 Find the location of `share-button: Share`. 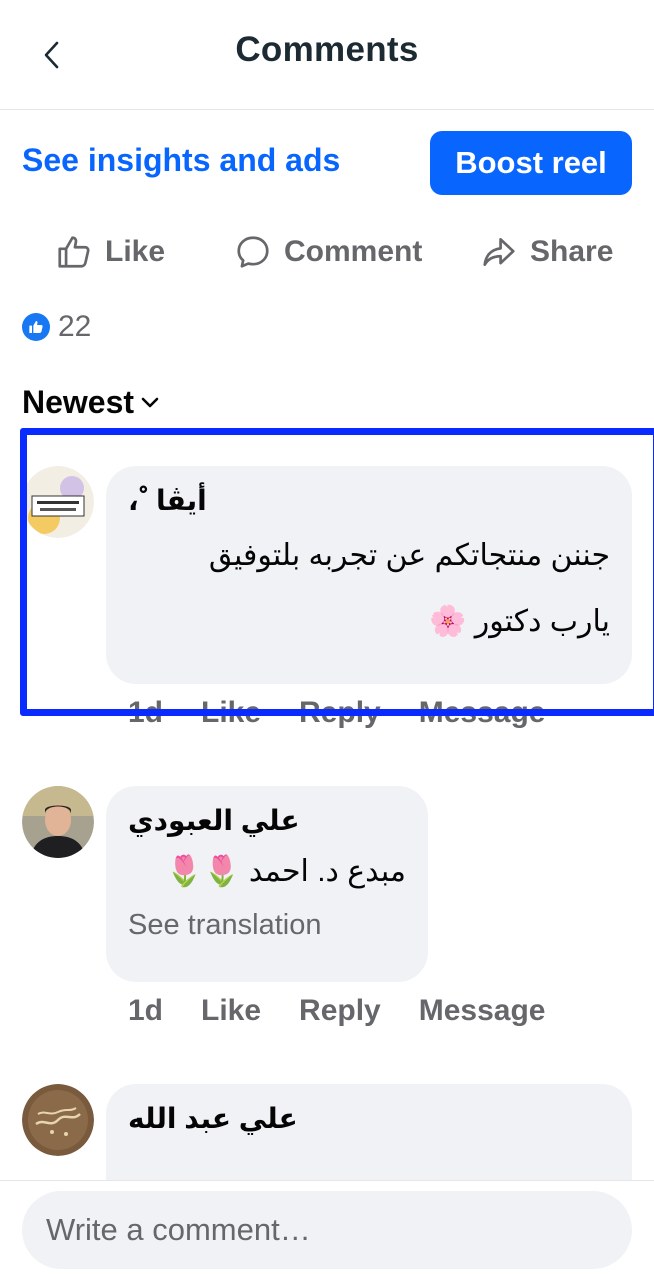

share-button: Share is located at coordinates (546, 252).